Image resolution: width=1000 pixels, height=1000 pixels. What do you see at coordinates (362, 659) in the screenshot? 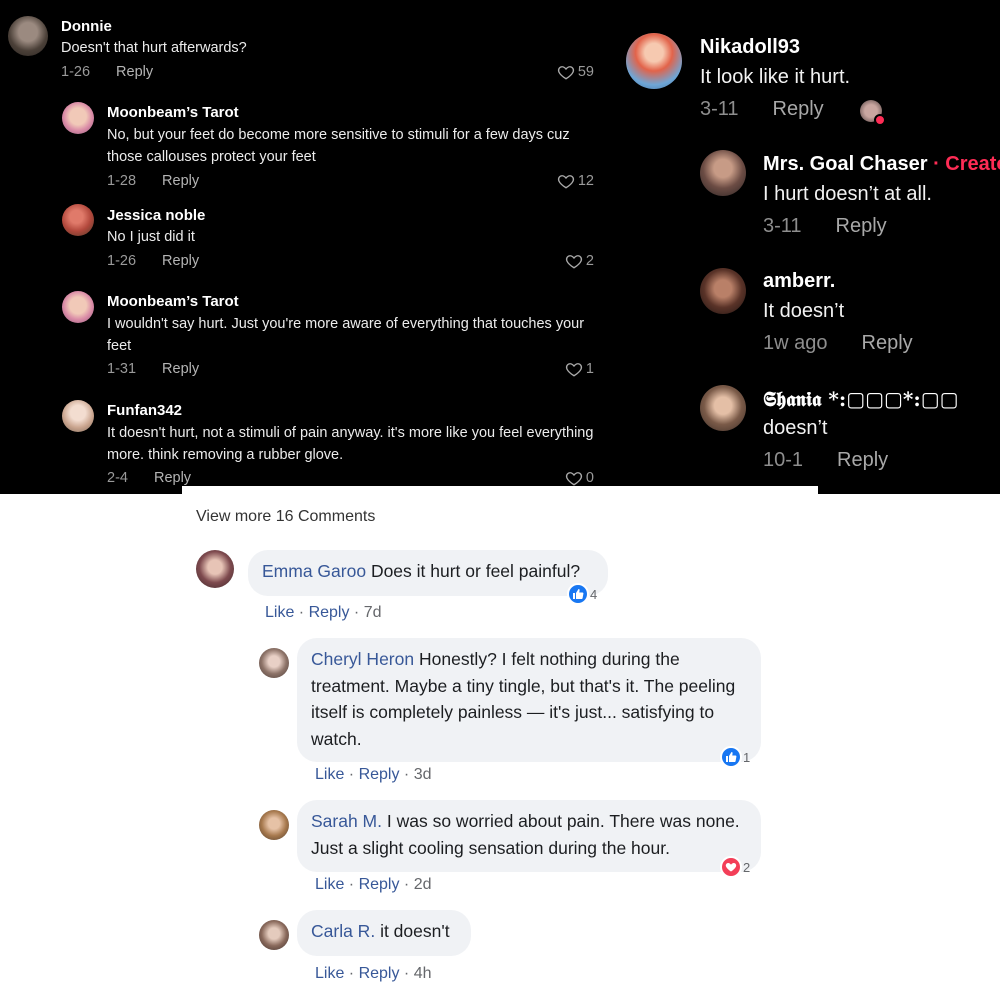
I see `comment-author: Cheryl Heron` at bounding box center [362, 659].